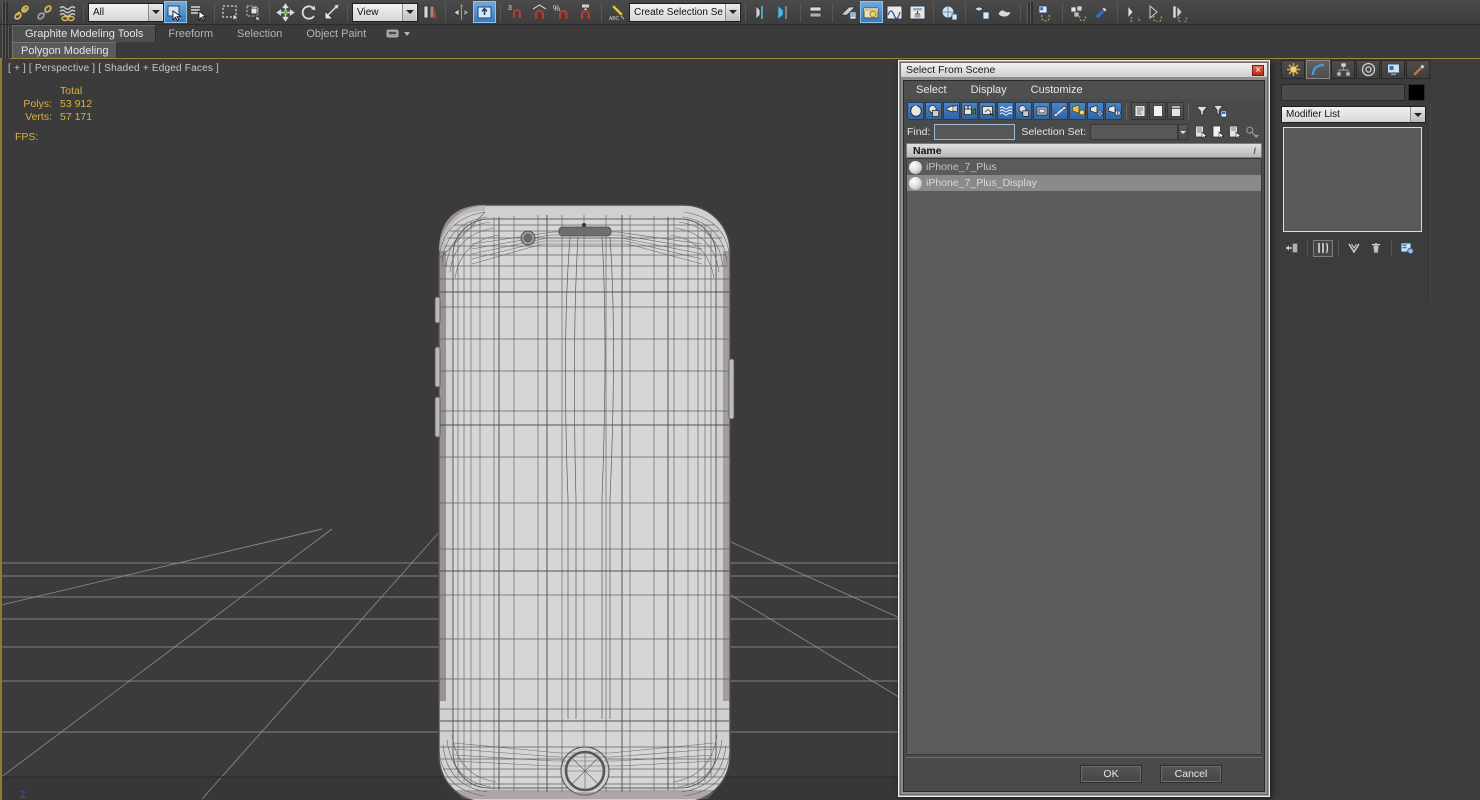 This screenshot has width=1480, height=800. I want to click on pin-stack-icon, so click(1292, 248).